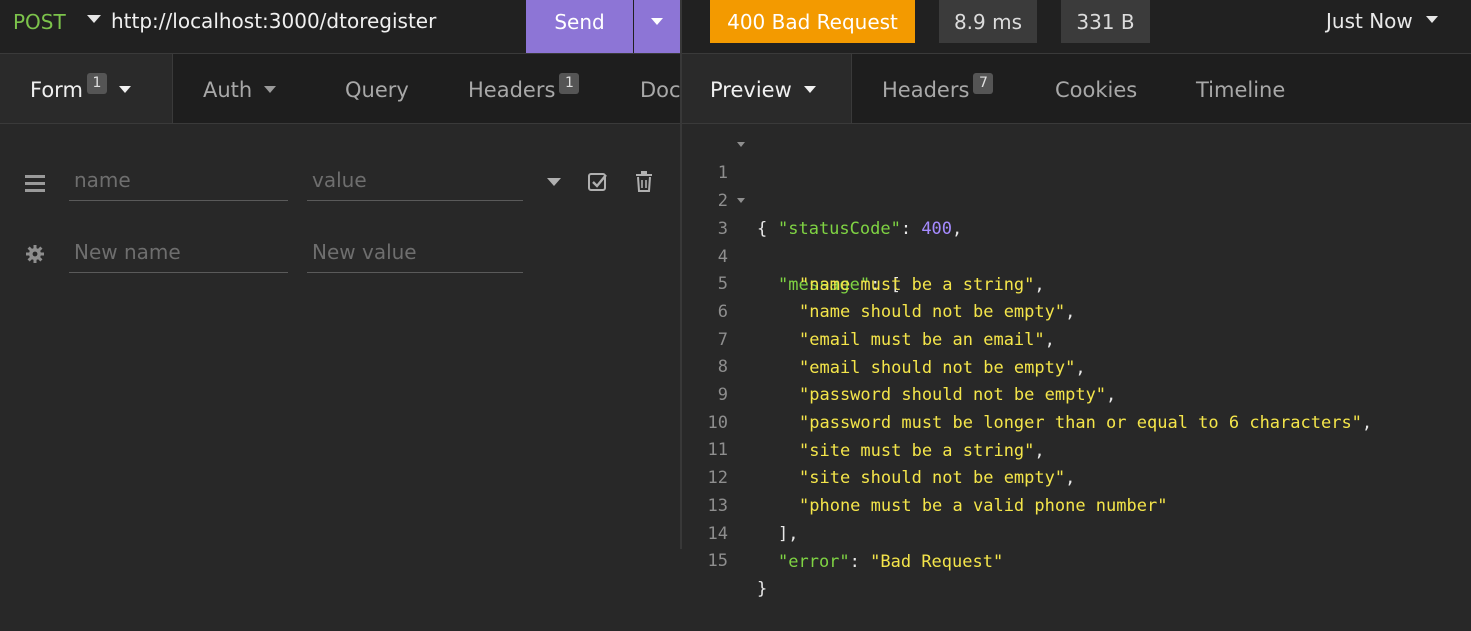 This screenshot has height=631, width=1471. What do you see at coordinates (855, 548) in the screenshot?
I see `code-line: 14 "error": "Bad Request"` at bounding box center [855, 548].